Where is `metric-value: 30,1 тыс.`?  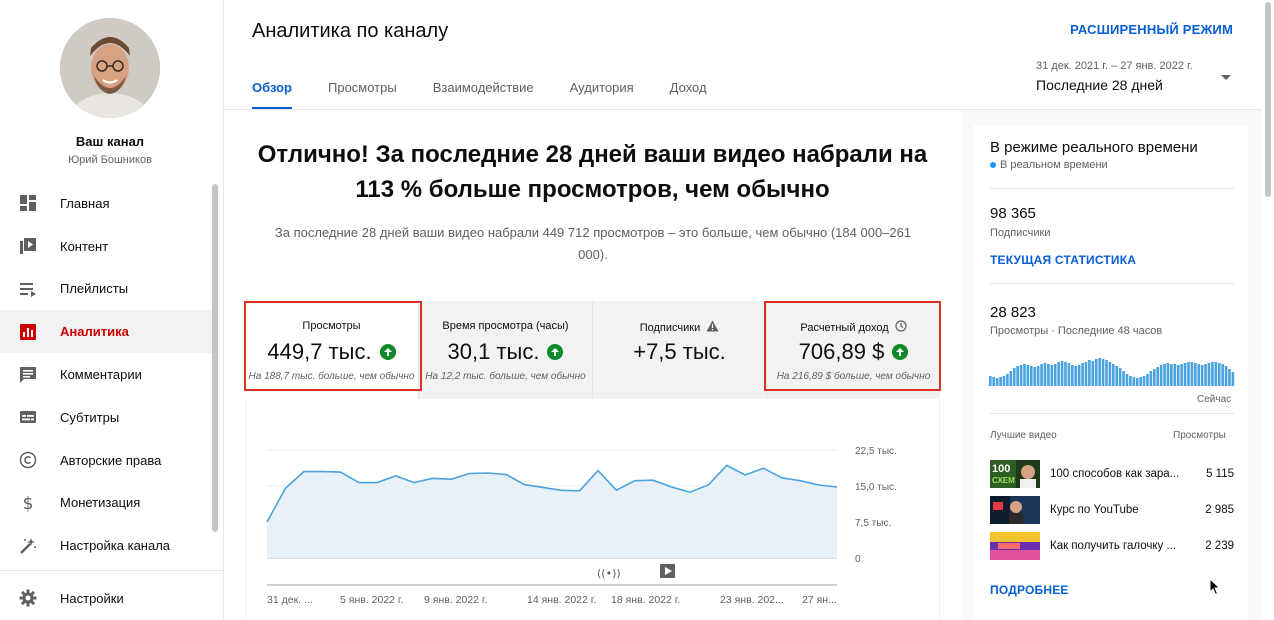
metric-value: 30,1 тыс. is located at coordinates (493, 351).